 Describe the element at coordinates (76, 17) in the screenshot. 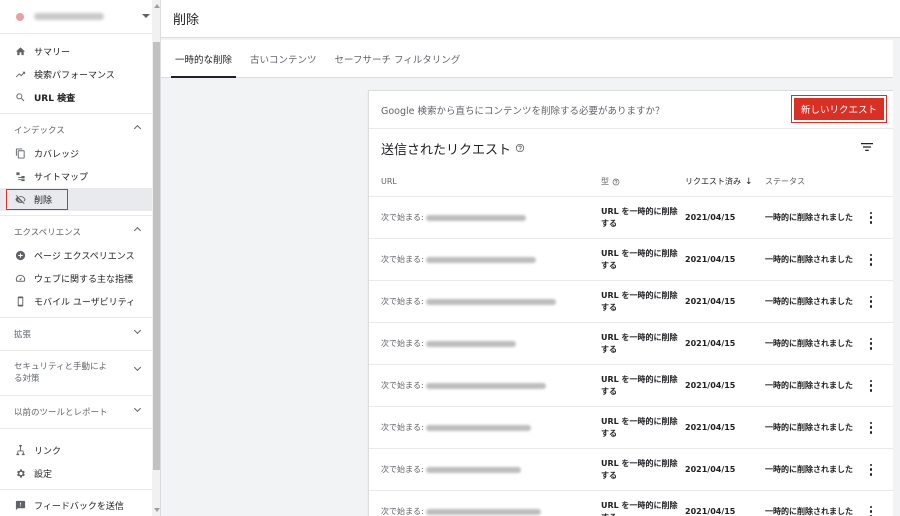

I see `property-selector` at that location.